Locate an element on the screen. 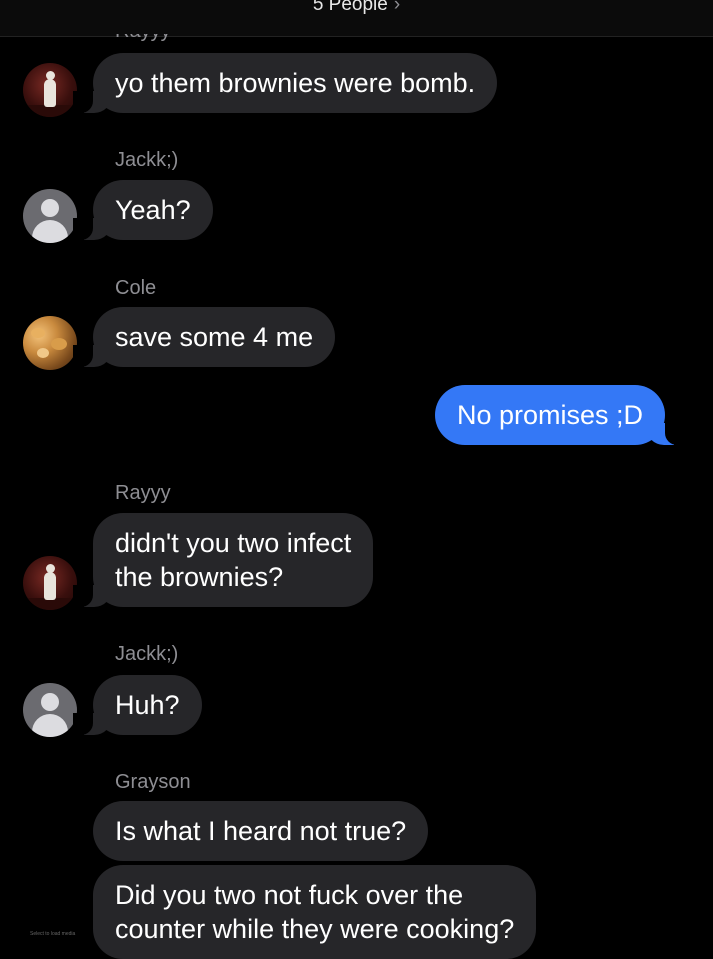  people-count-label: 5 People is located at coordinates (350, 7).